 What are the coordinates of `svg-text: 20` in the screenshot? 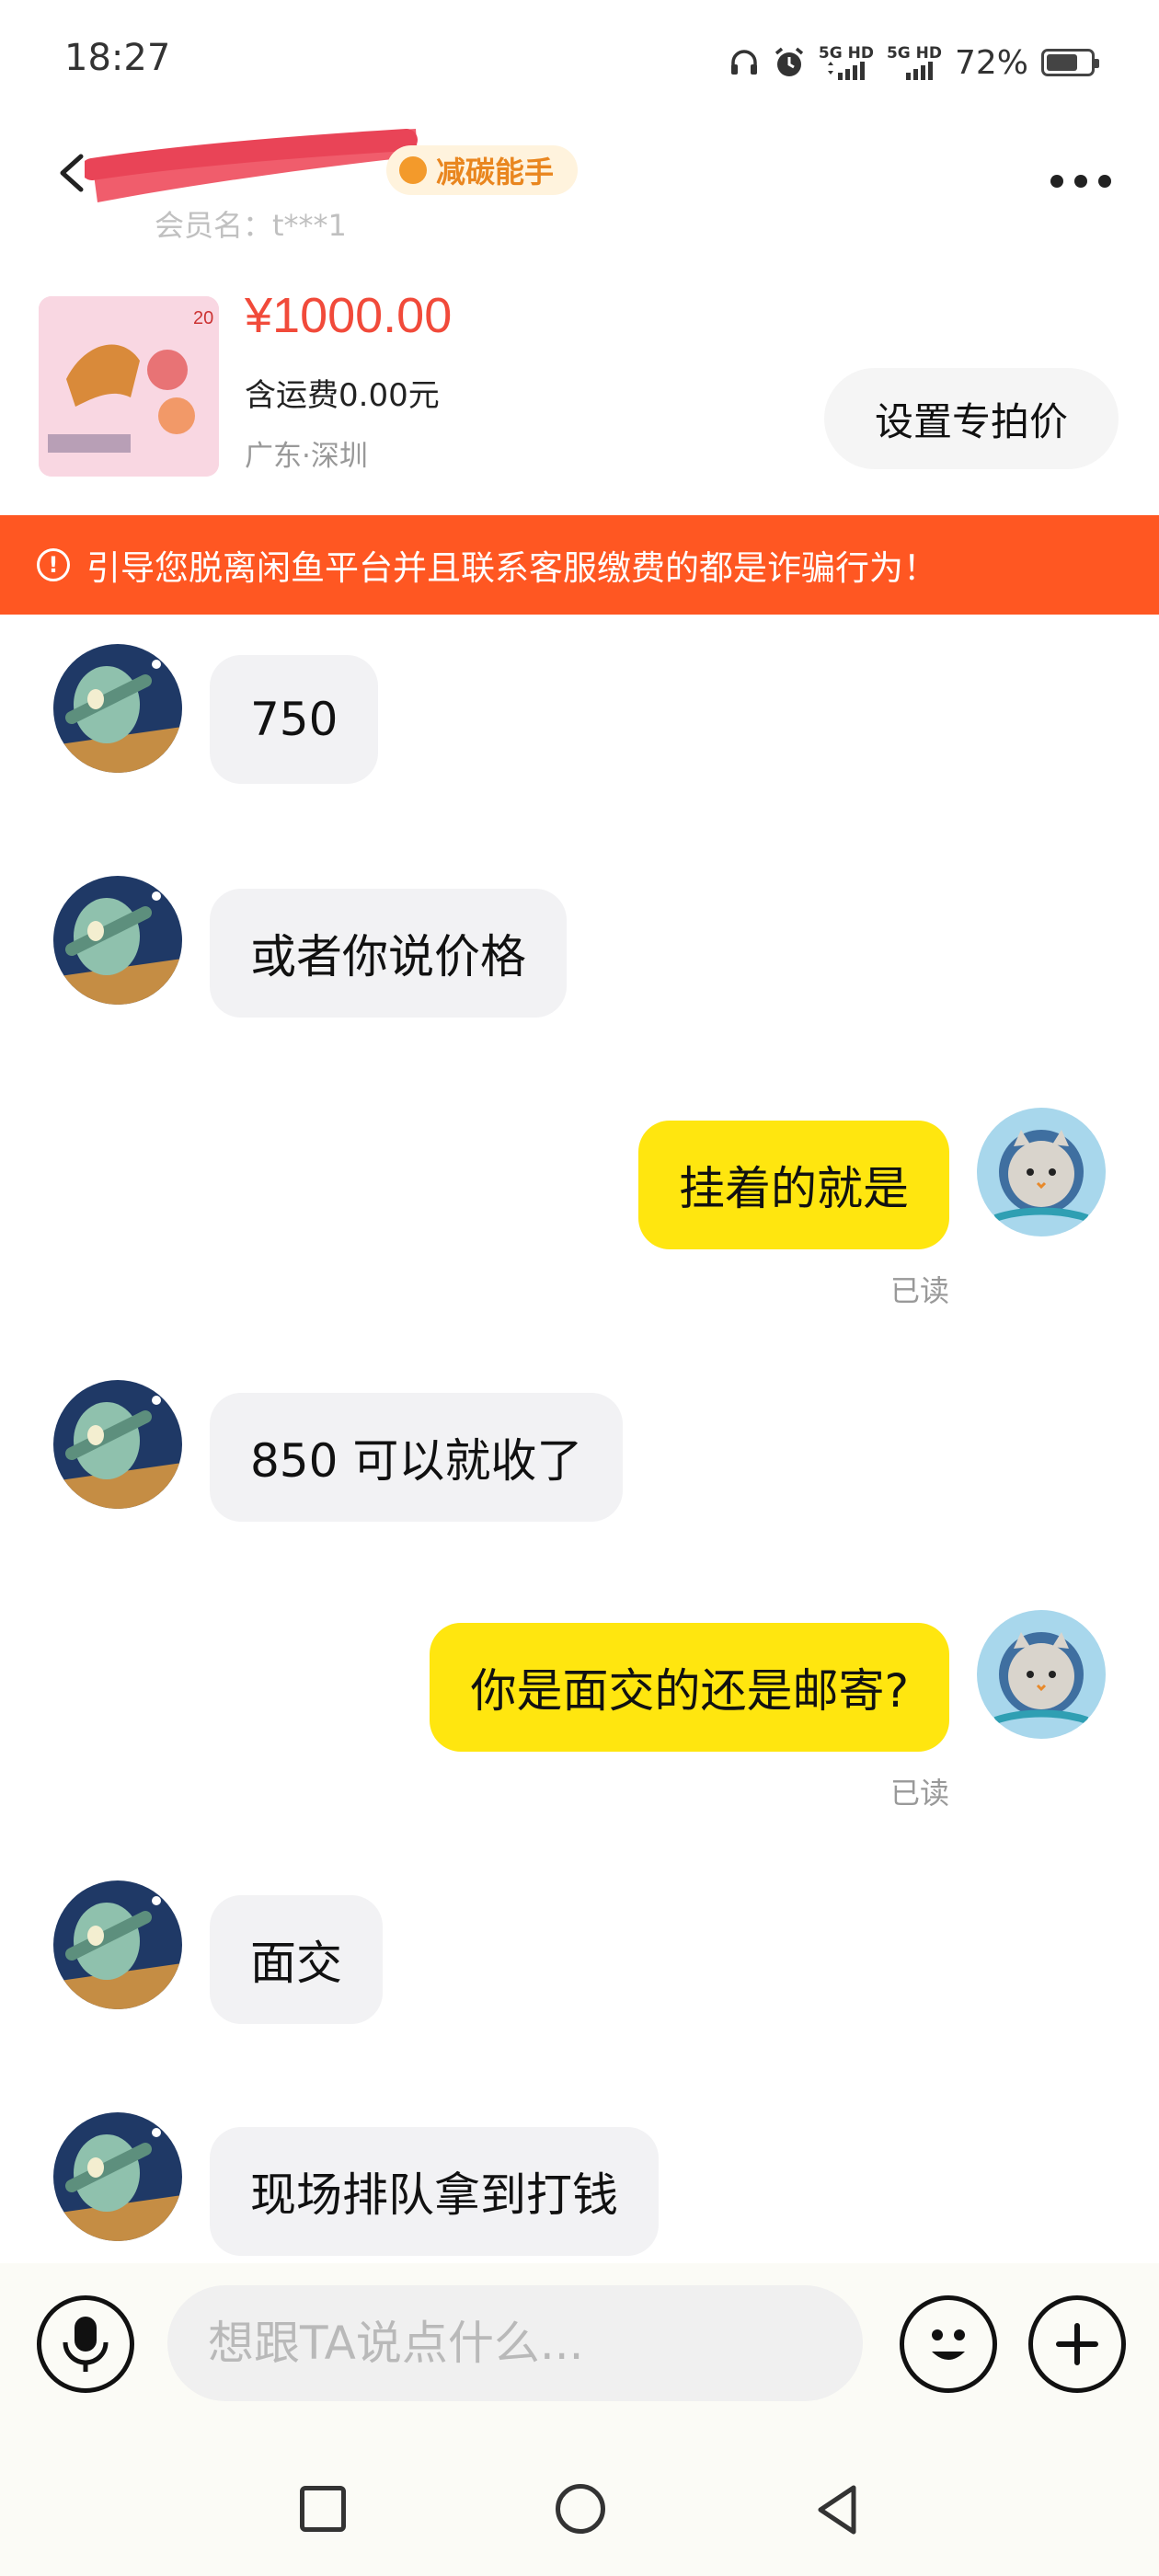 It's located at (203, 318).